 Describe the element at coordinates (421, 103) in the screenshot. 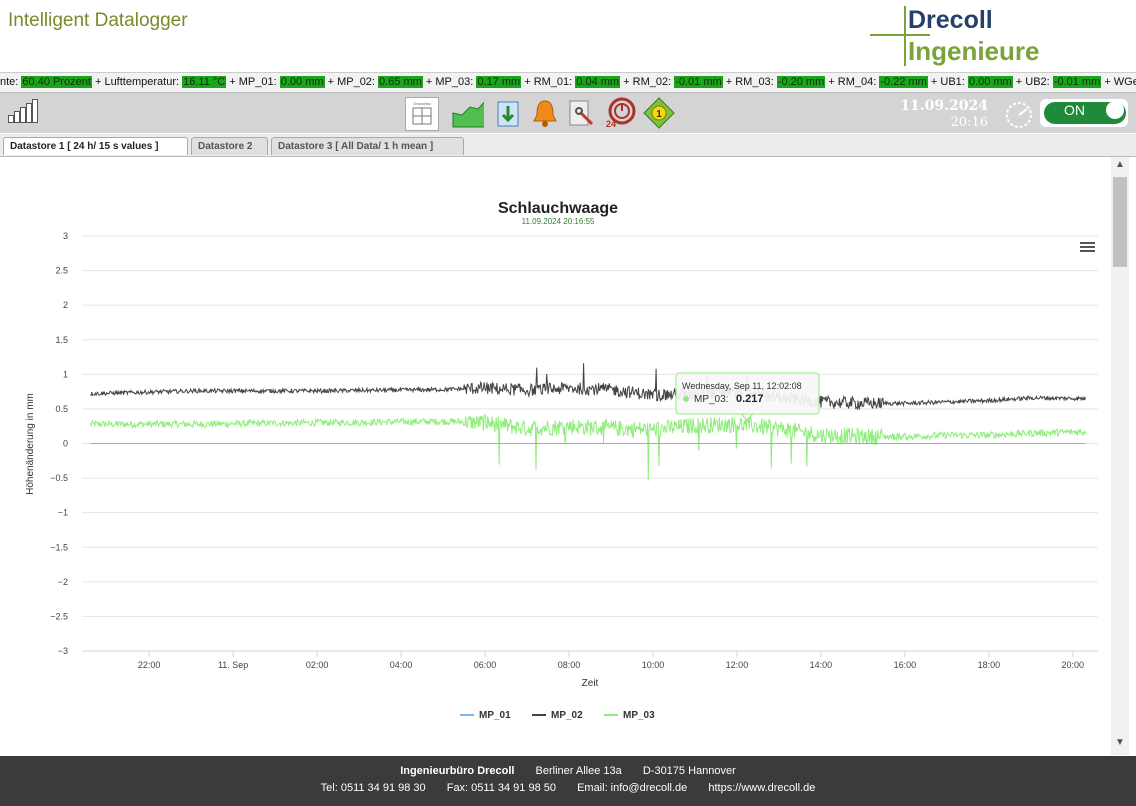

I see `floorplan-icon-label: Grundriss` at that location.